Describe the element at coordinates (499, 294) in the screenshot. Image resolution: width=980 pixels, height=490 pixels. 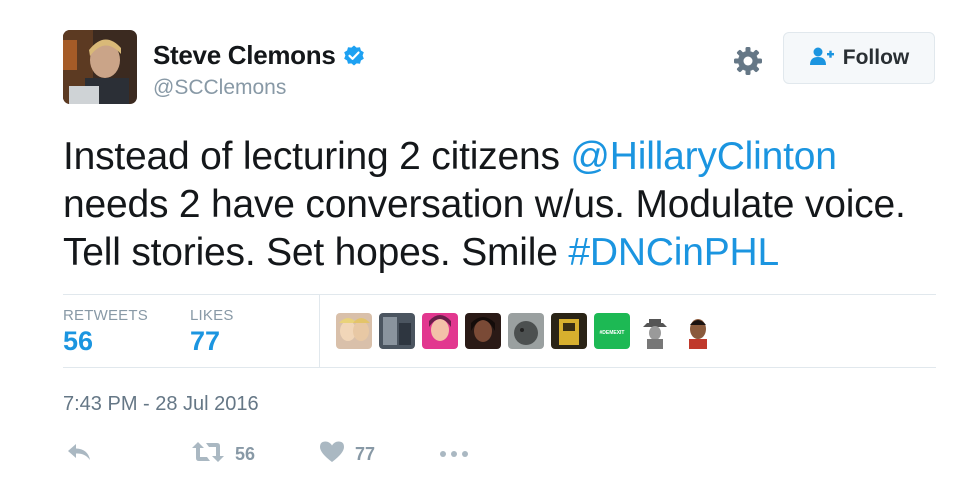
I see `divider-top` at that location.